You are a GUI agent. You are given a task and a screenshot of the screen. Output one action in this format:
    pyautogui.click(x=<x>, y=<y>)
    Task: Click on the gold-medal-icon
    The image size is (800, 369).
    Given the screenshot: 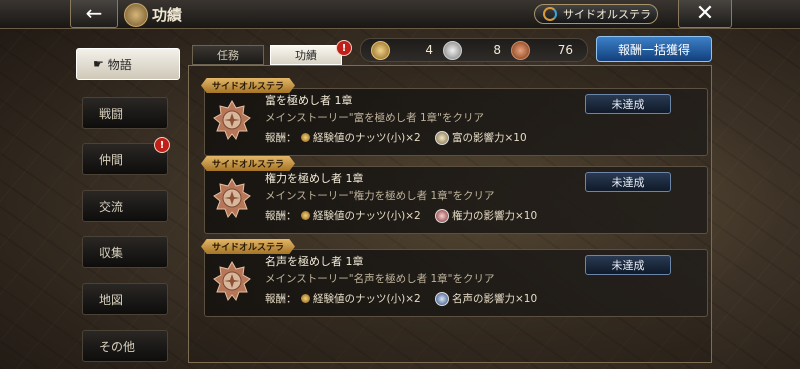 What is the action you would take?
    pyautogui.click(x=380, y=50)
    